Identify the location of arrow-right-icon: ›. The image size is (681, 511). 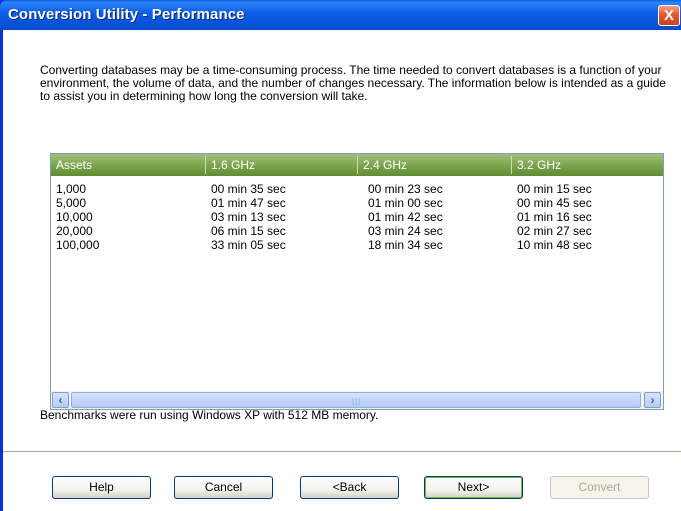
(652, 400).